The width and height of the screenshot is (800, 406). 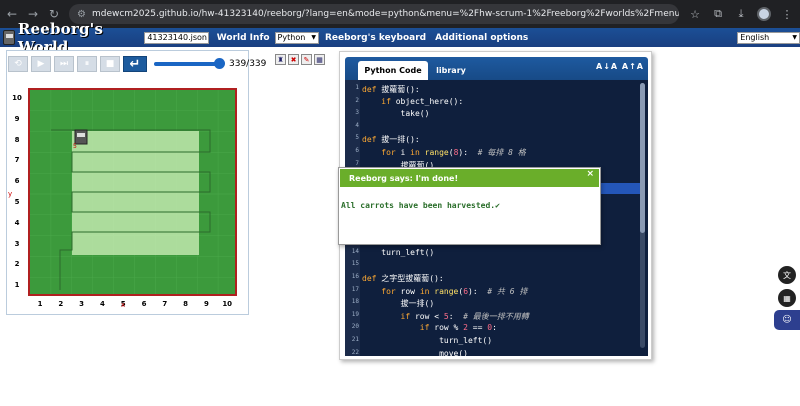 What do you see at coordinates (355, 276) in the screenshot?
I see `line-number: 16` at bounding box center [355, 276].